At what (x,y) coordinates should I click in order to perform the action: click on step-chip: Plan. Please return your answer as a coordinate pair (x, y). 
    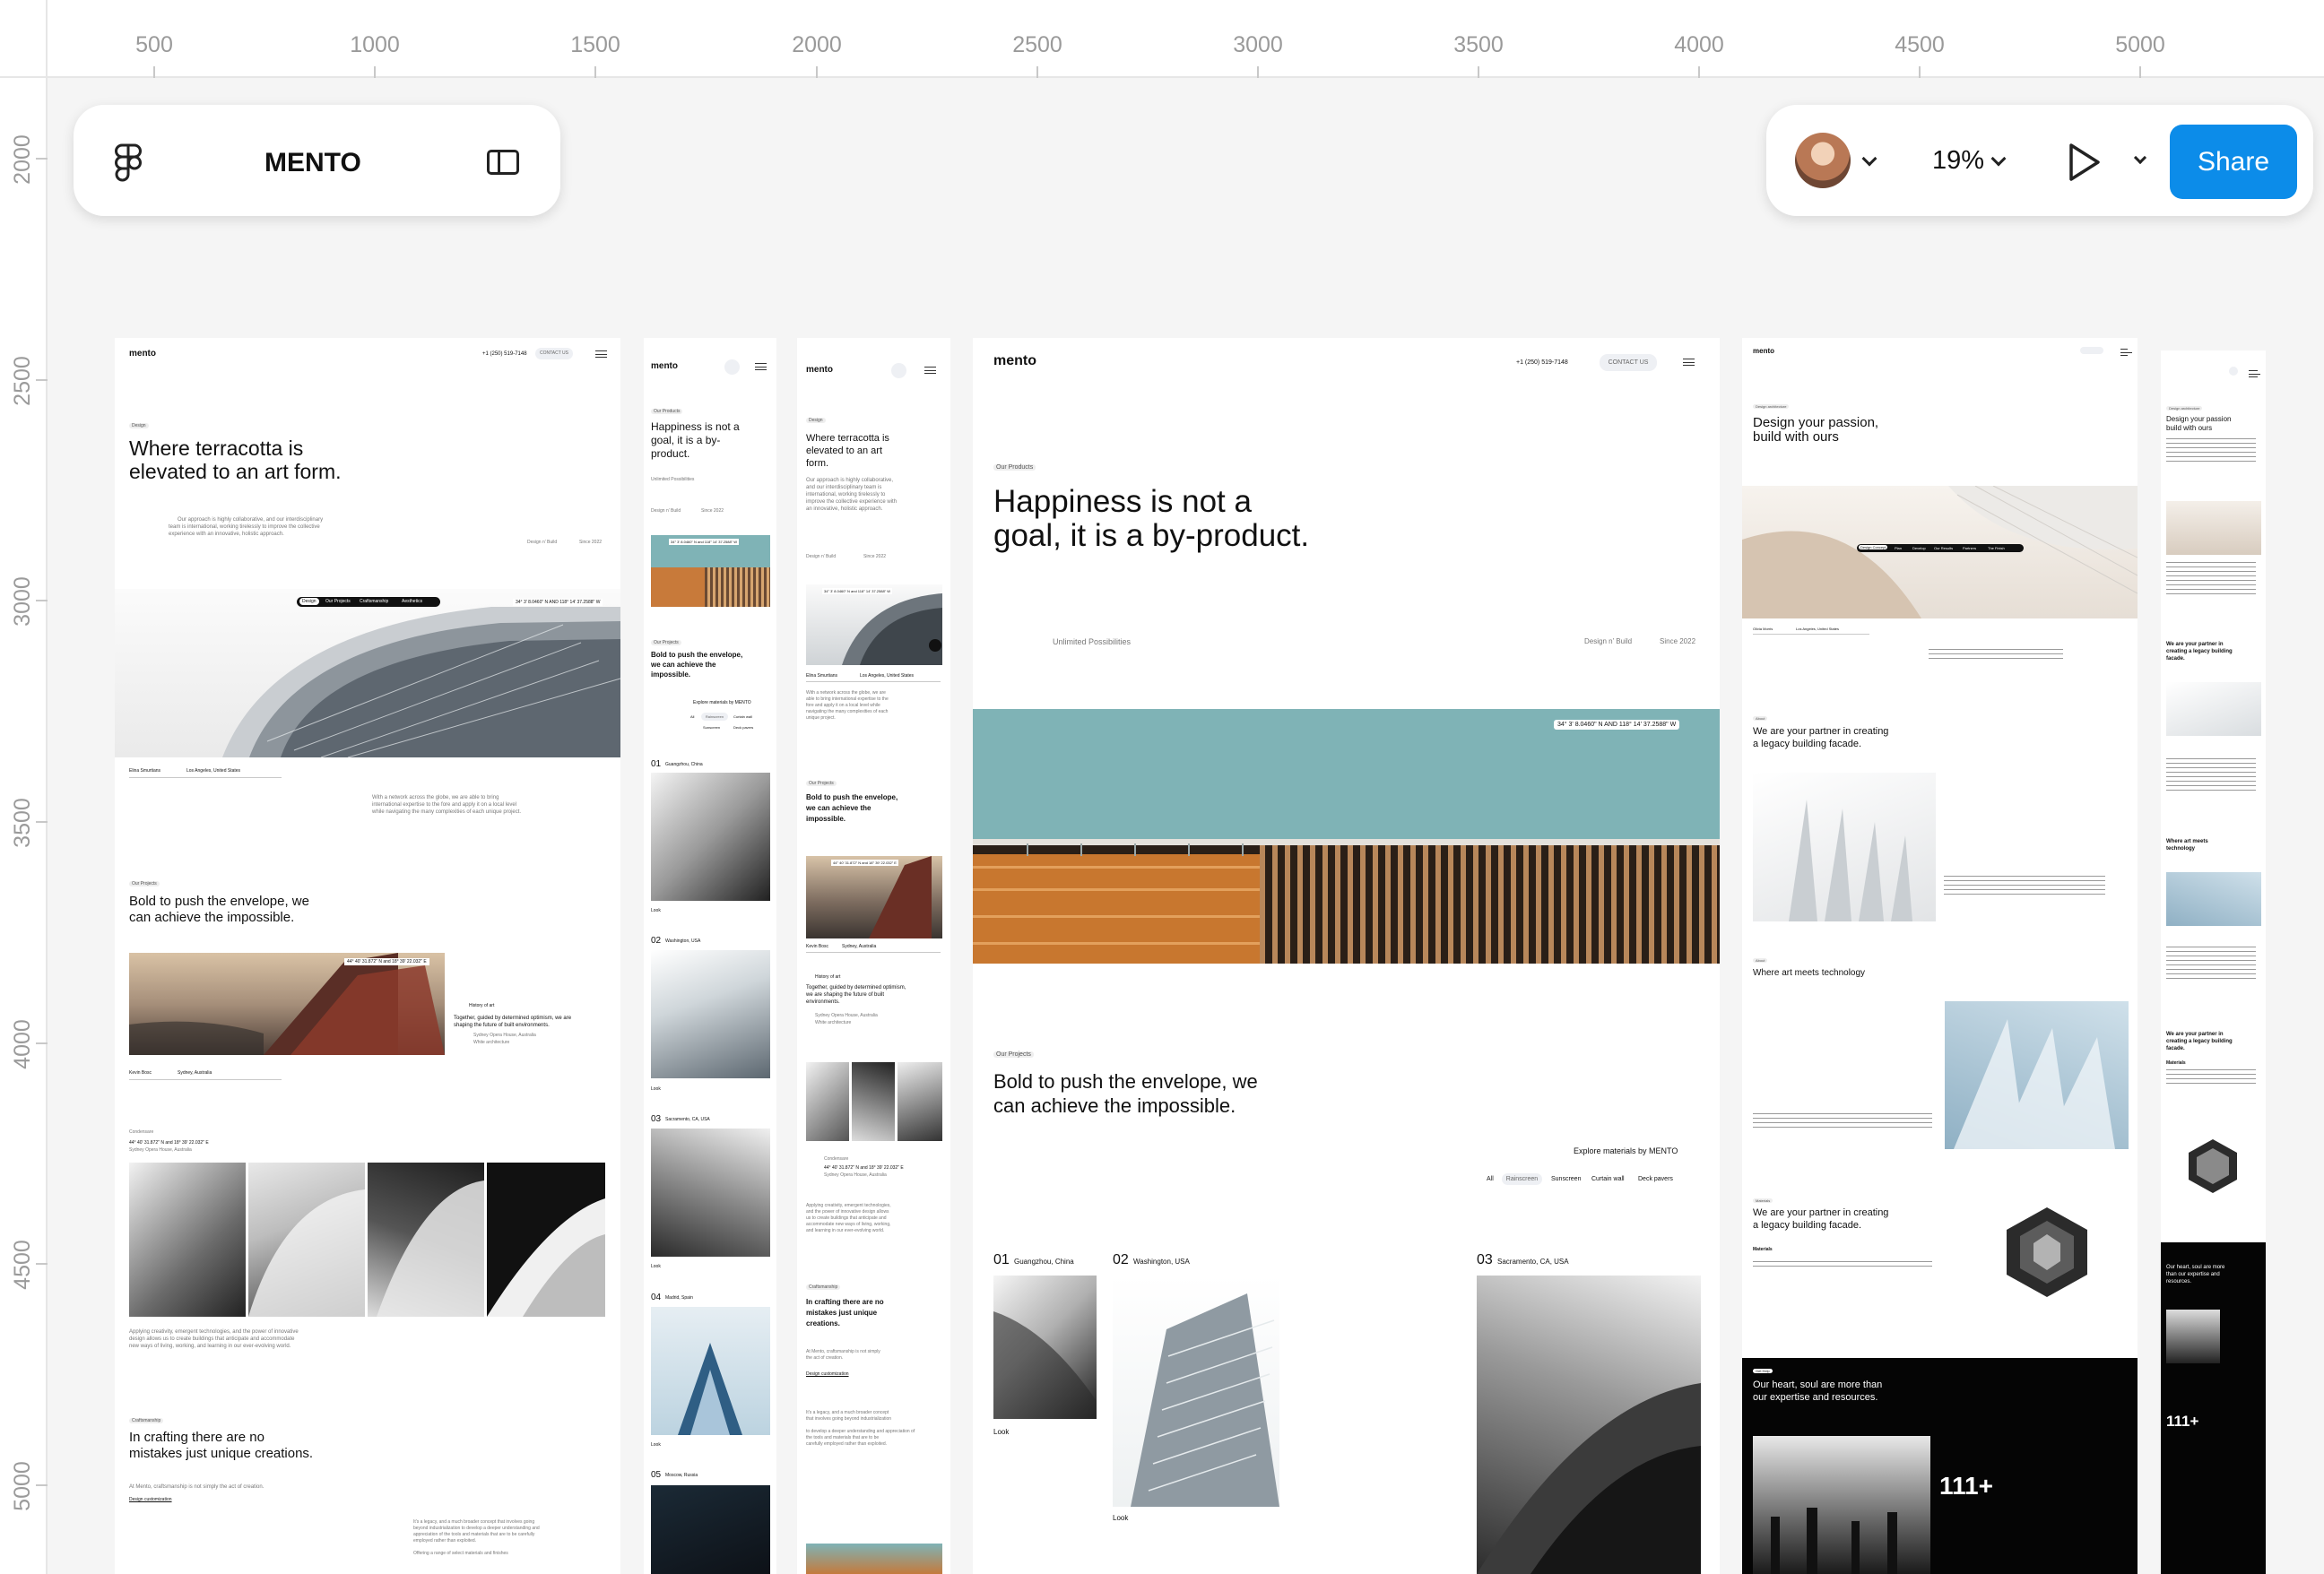
    Looking at the image, I should click on (1898, 548).